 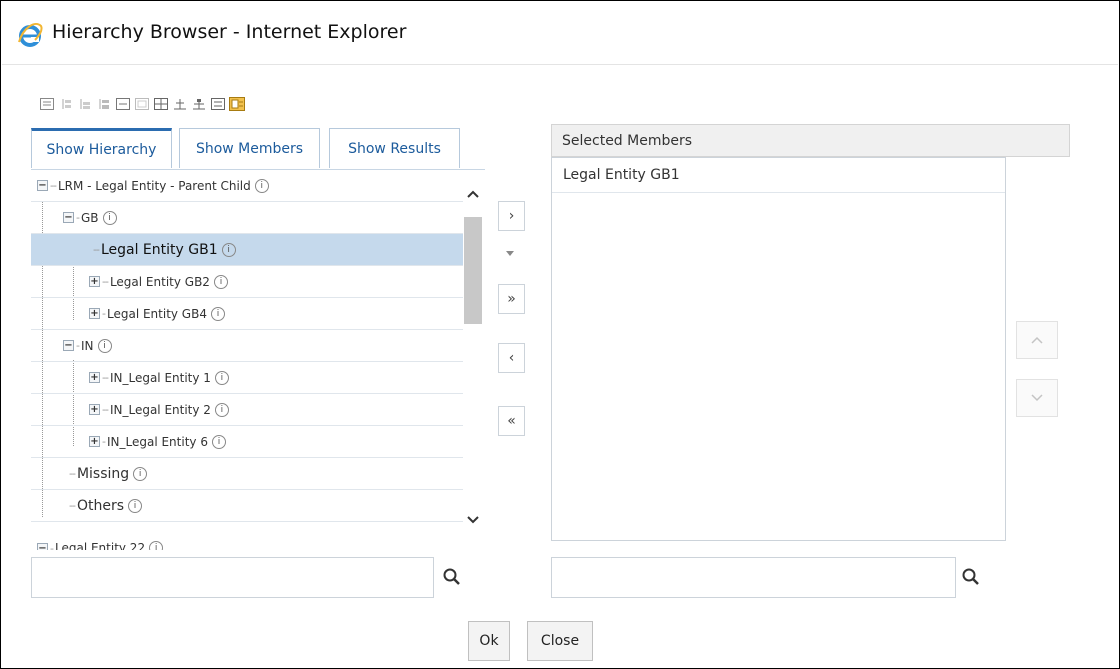 What do you see at coordinates (154, 185) in the screenshot?
I see `tree-node-label: LRM - Legal Entity - Parent Child` at bounding box center [154, 185].